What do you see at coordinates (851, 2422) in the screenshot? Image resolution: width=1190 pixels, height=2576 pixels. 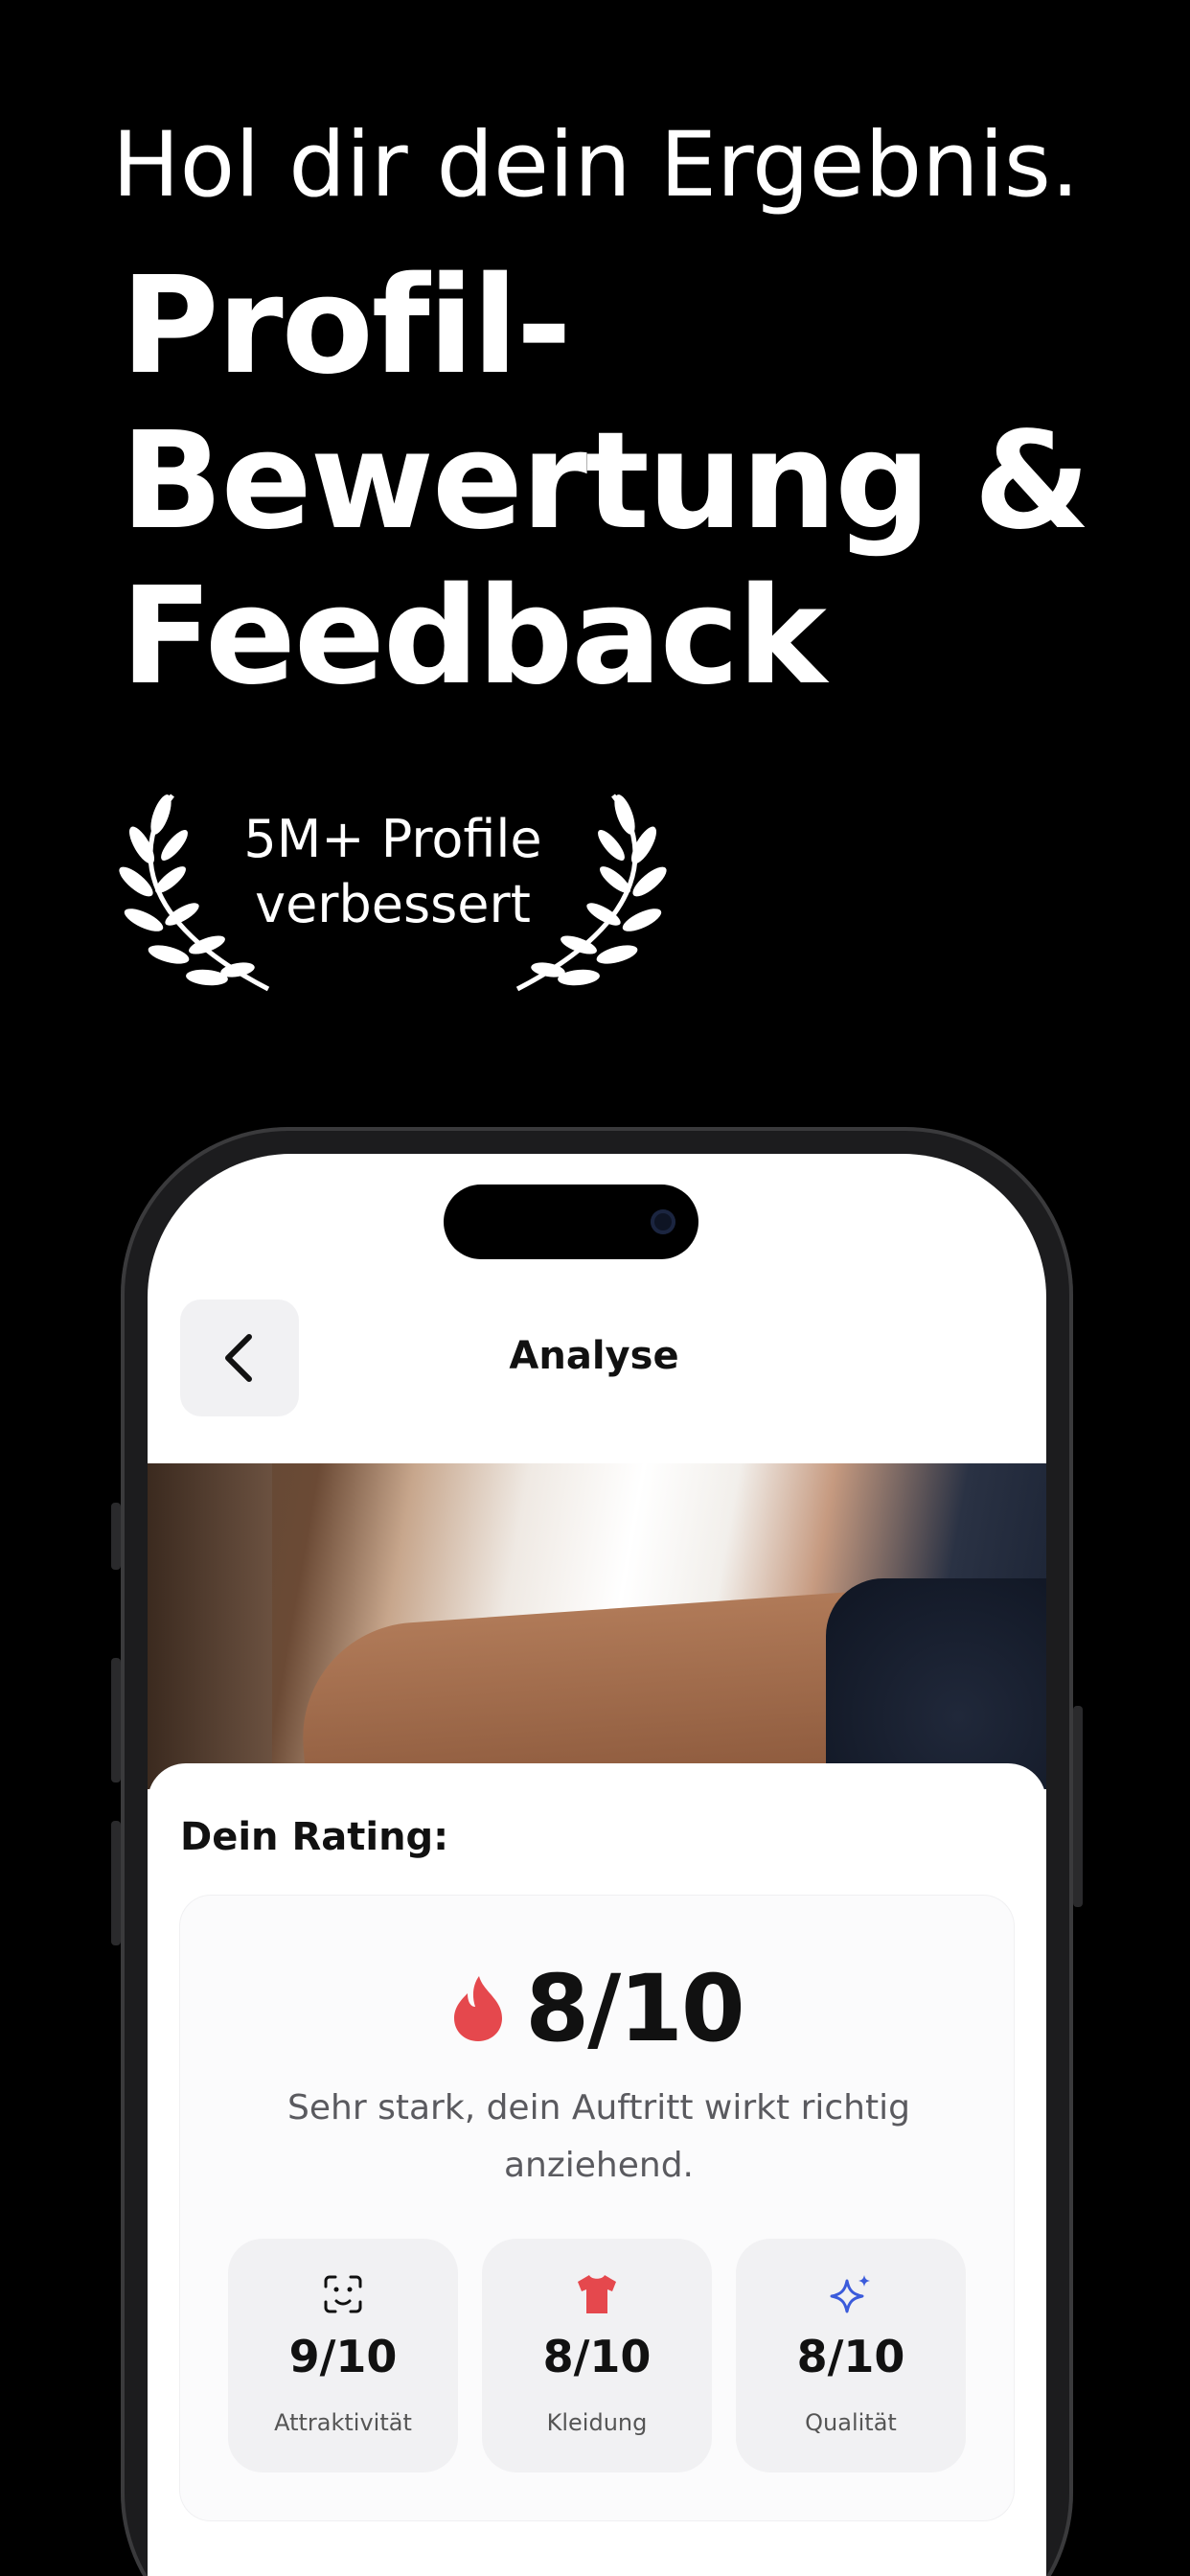 I see `metric-label: Qualität` at bounding box center [851, 2422].